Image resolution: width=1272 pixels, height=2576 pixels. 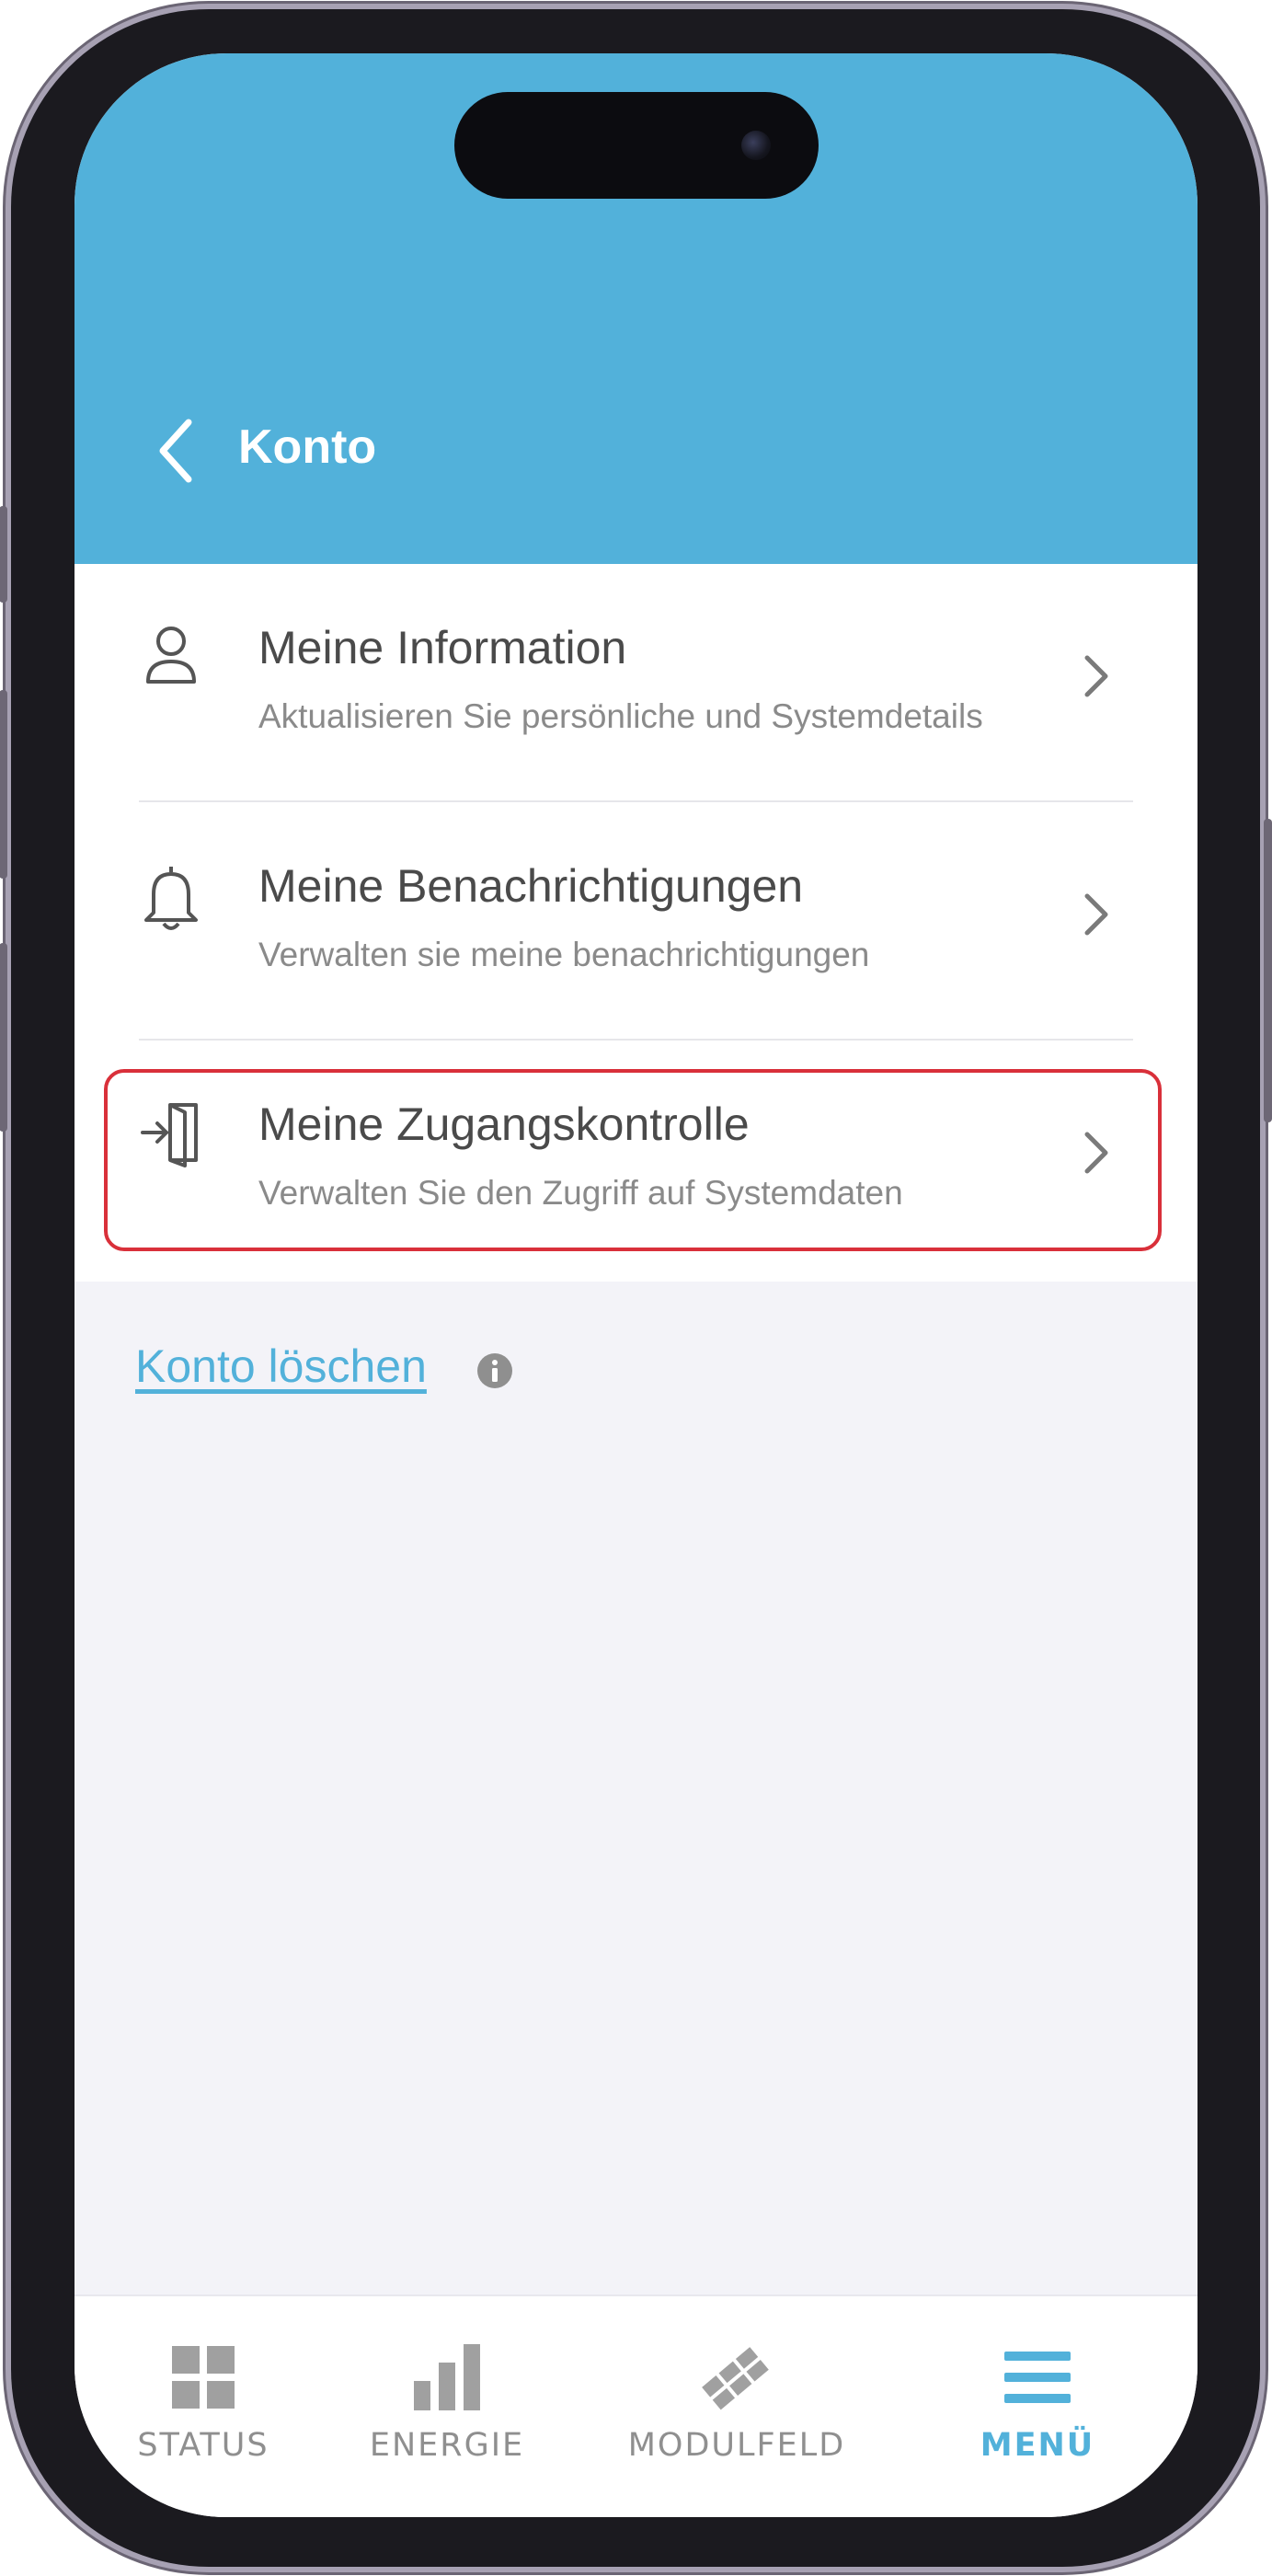 I want to click on tab-energie: ENERGIE, so click(x=447, y=2402).